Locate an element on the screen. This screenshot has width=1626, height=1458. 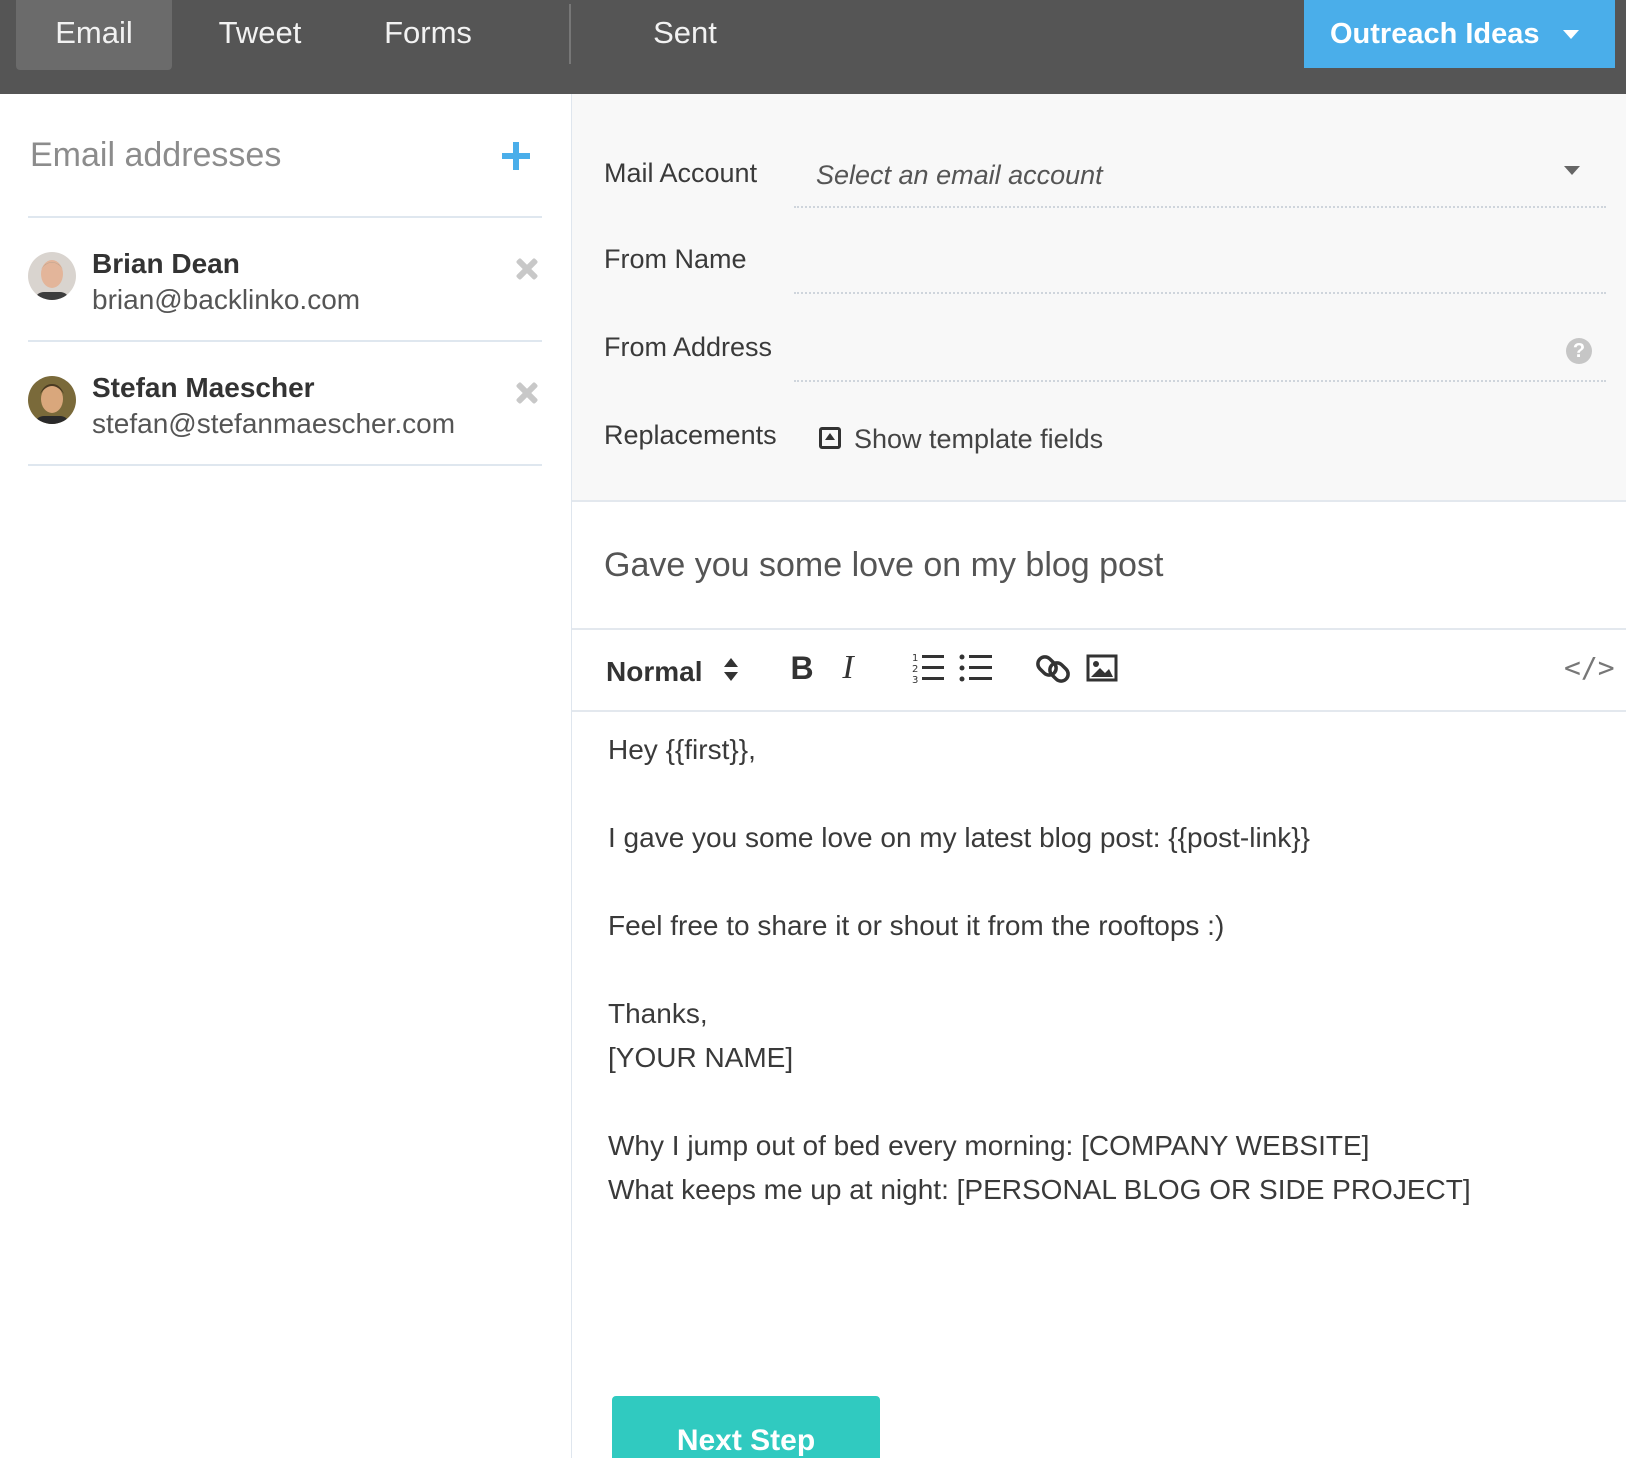
contact-item: Brian Dean brian@backlinko.com is located at coordinates (285, 279).